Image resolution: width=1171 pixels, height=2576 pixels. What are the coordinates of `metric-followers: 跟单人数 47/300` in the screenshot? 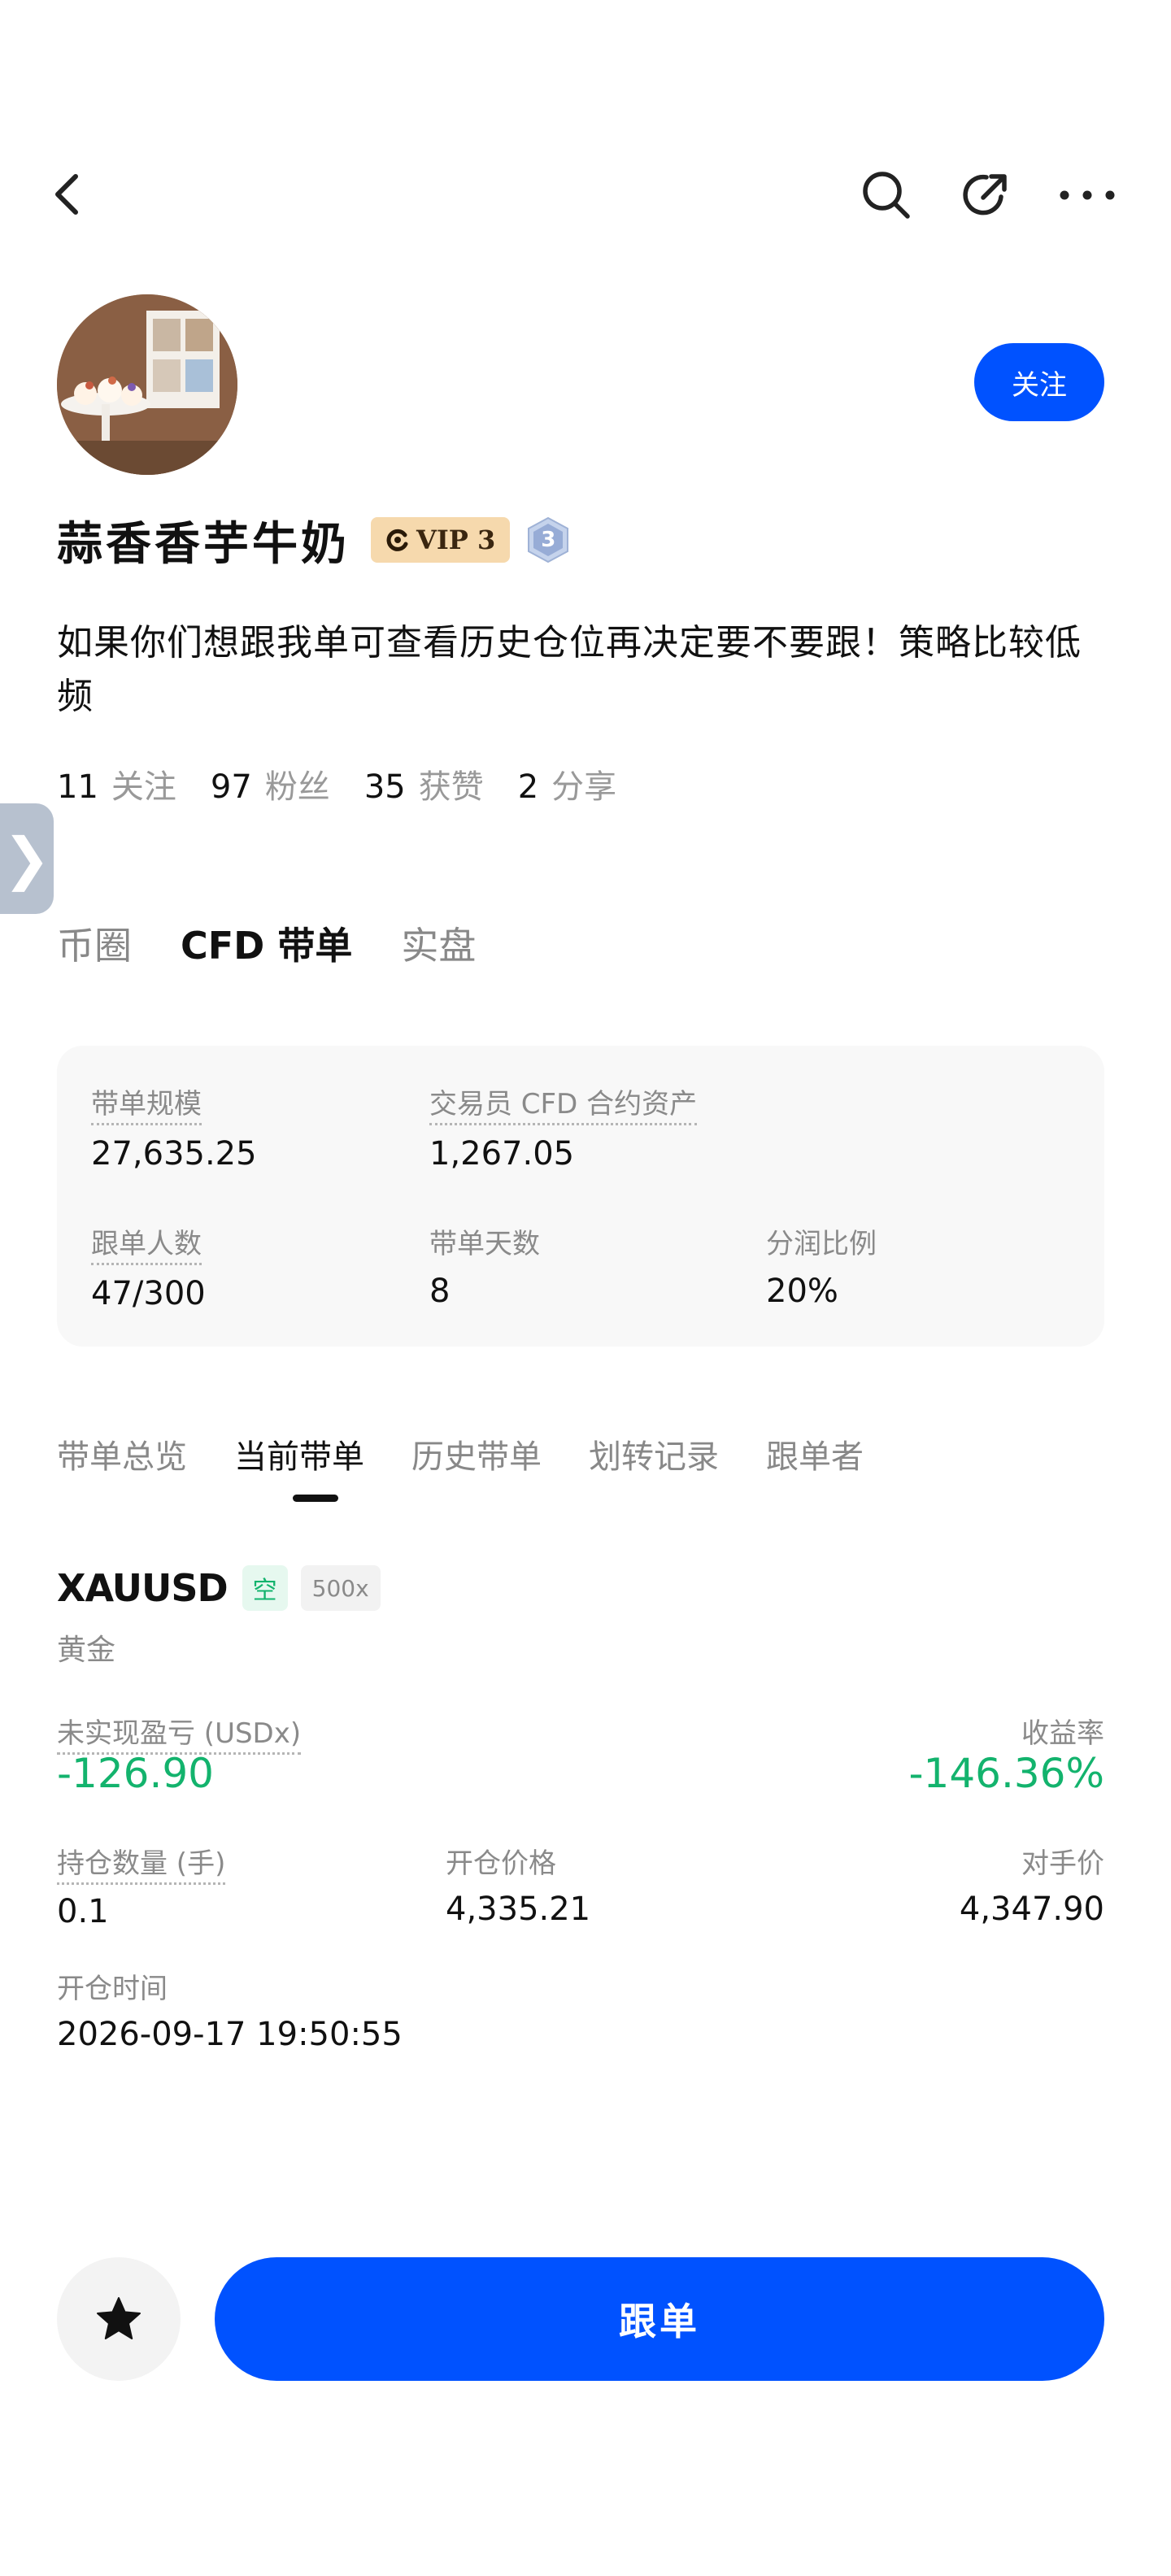 It's located at (148, 1267).